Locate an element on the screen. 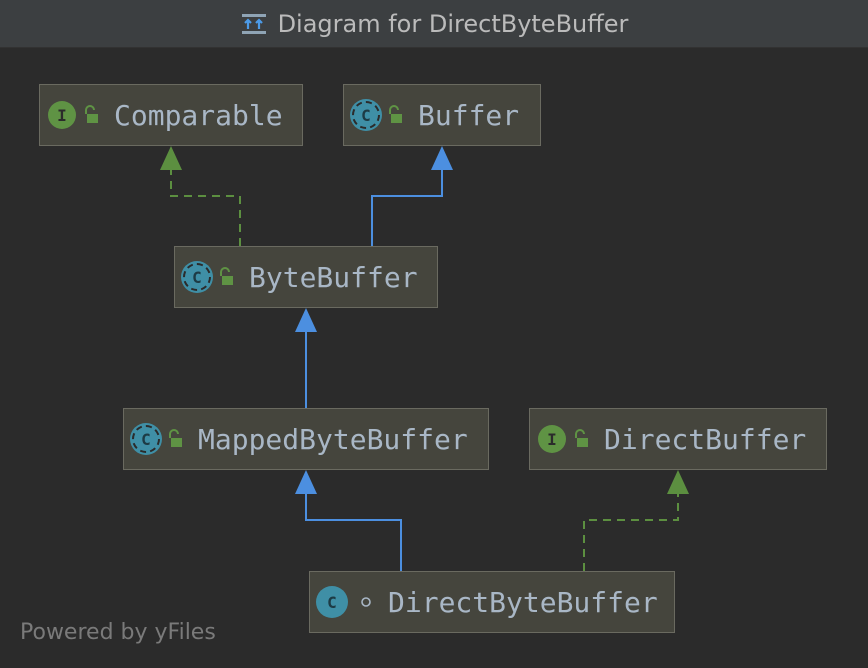  node-comparable: I Comparable is located at coordinates (171, 115).